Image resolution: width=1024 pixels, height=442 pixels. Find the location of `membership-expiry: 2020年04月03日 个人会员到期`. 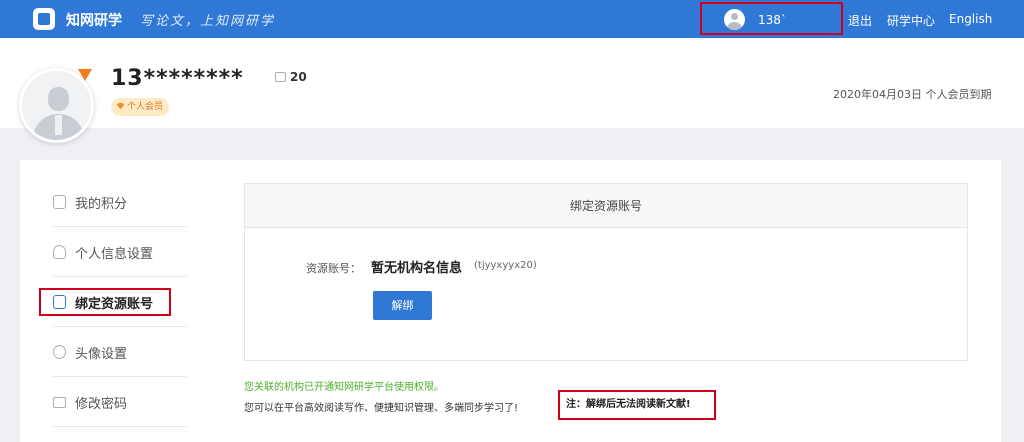

membership-expiry: 2020年04月03日 个人会员到期 is located at coordinates (912, 94).